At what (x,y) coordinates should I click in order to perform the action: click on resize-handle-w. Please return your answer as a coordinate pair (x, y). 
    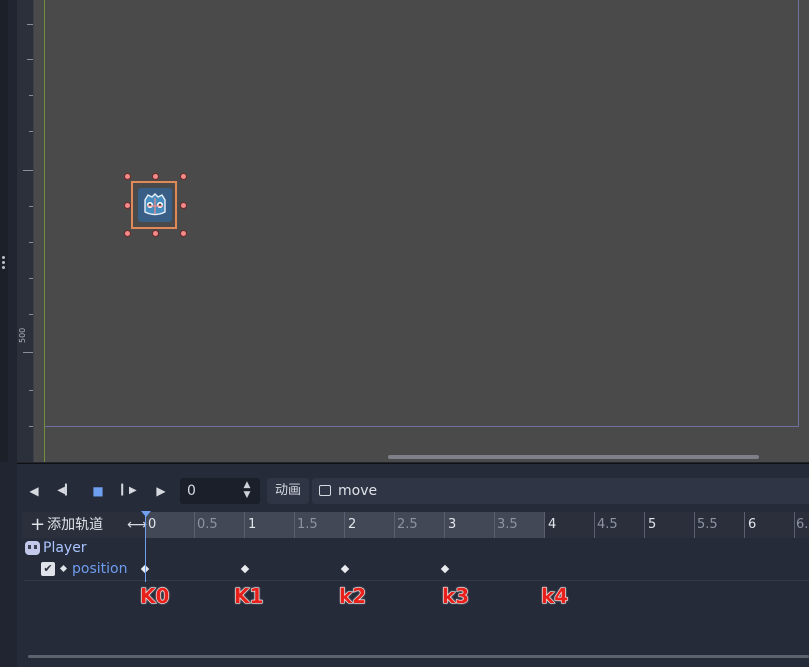
    Looking at the image, I should click on (127, 205).